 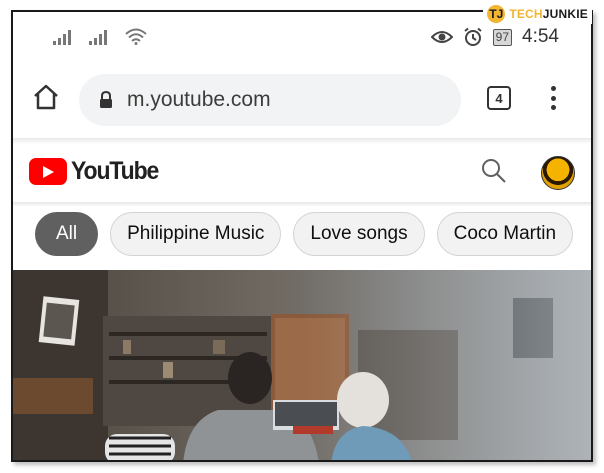 What do you see at coordinates (359, 234) in the screenshot?
I see `chip-love-songs: Love songs` at bounding box center [359, 234].